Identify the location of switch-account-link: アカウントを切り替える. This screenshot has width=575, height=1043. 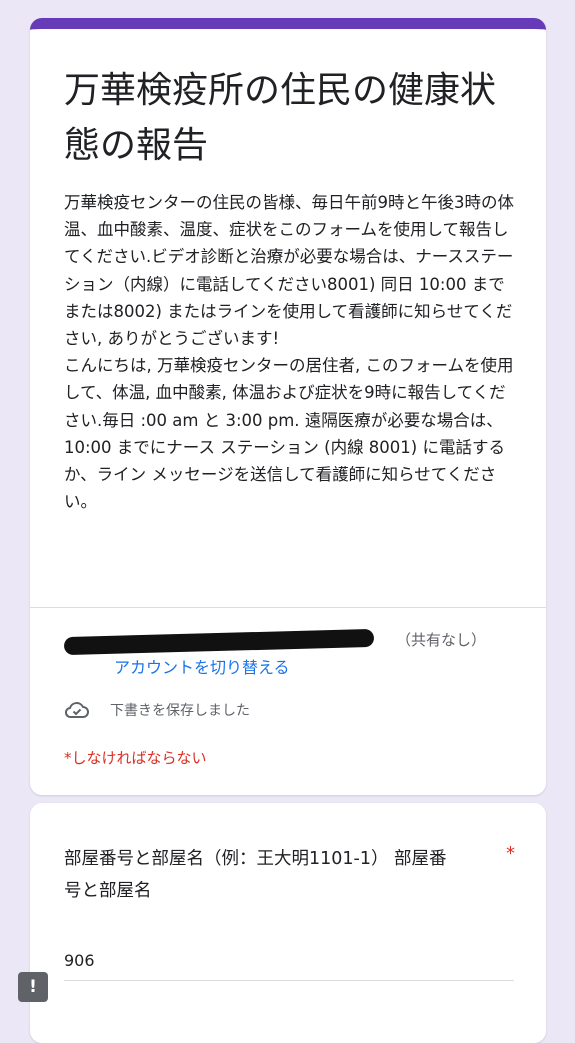
(202, 666).